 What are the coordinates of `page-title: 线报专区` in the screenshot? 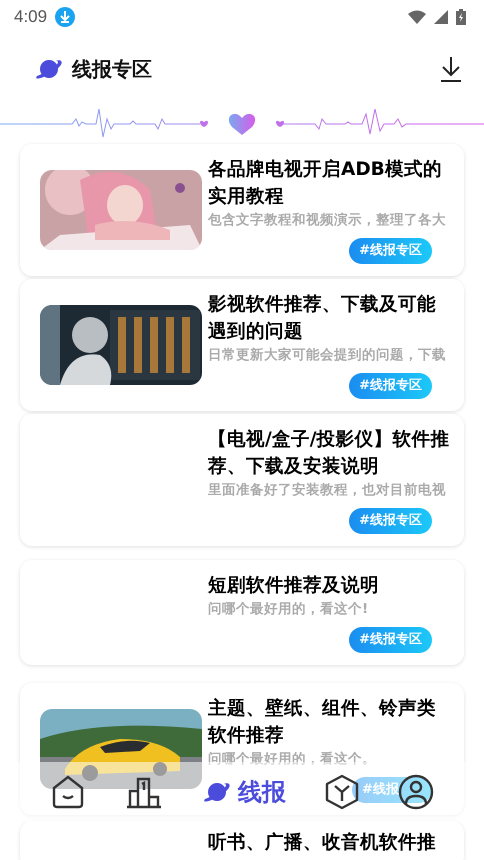 It's located at (112, 69).